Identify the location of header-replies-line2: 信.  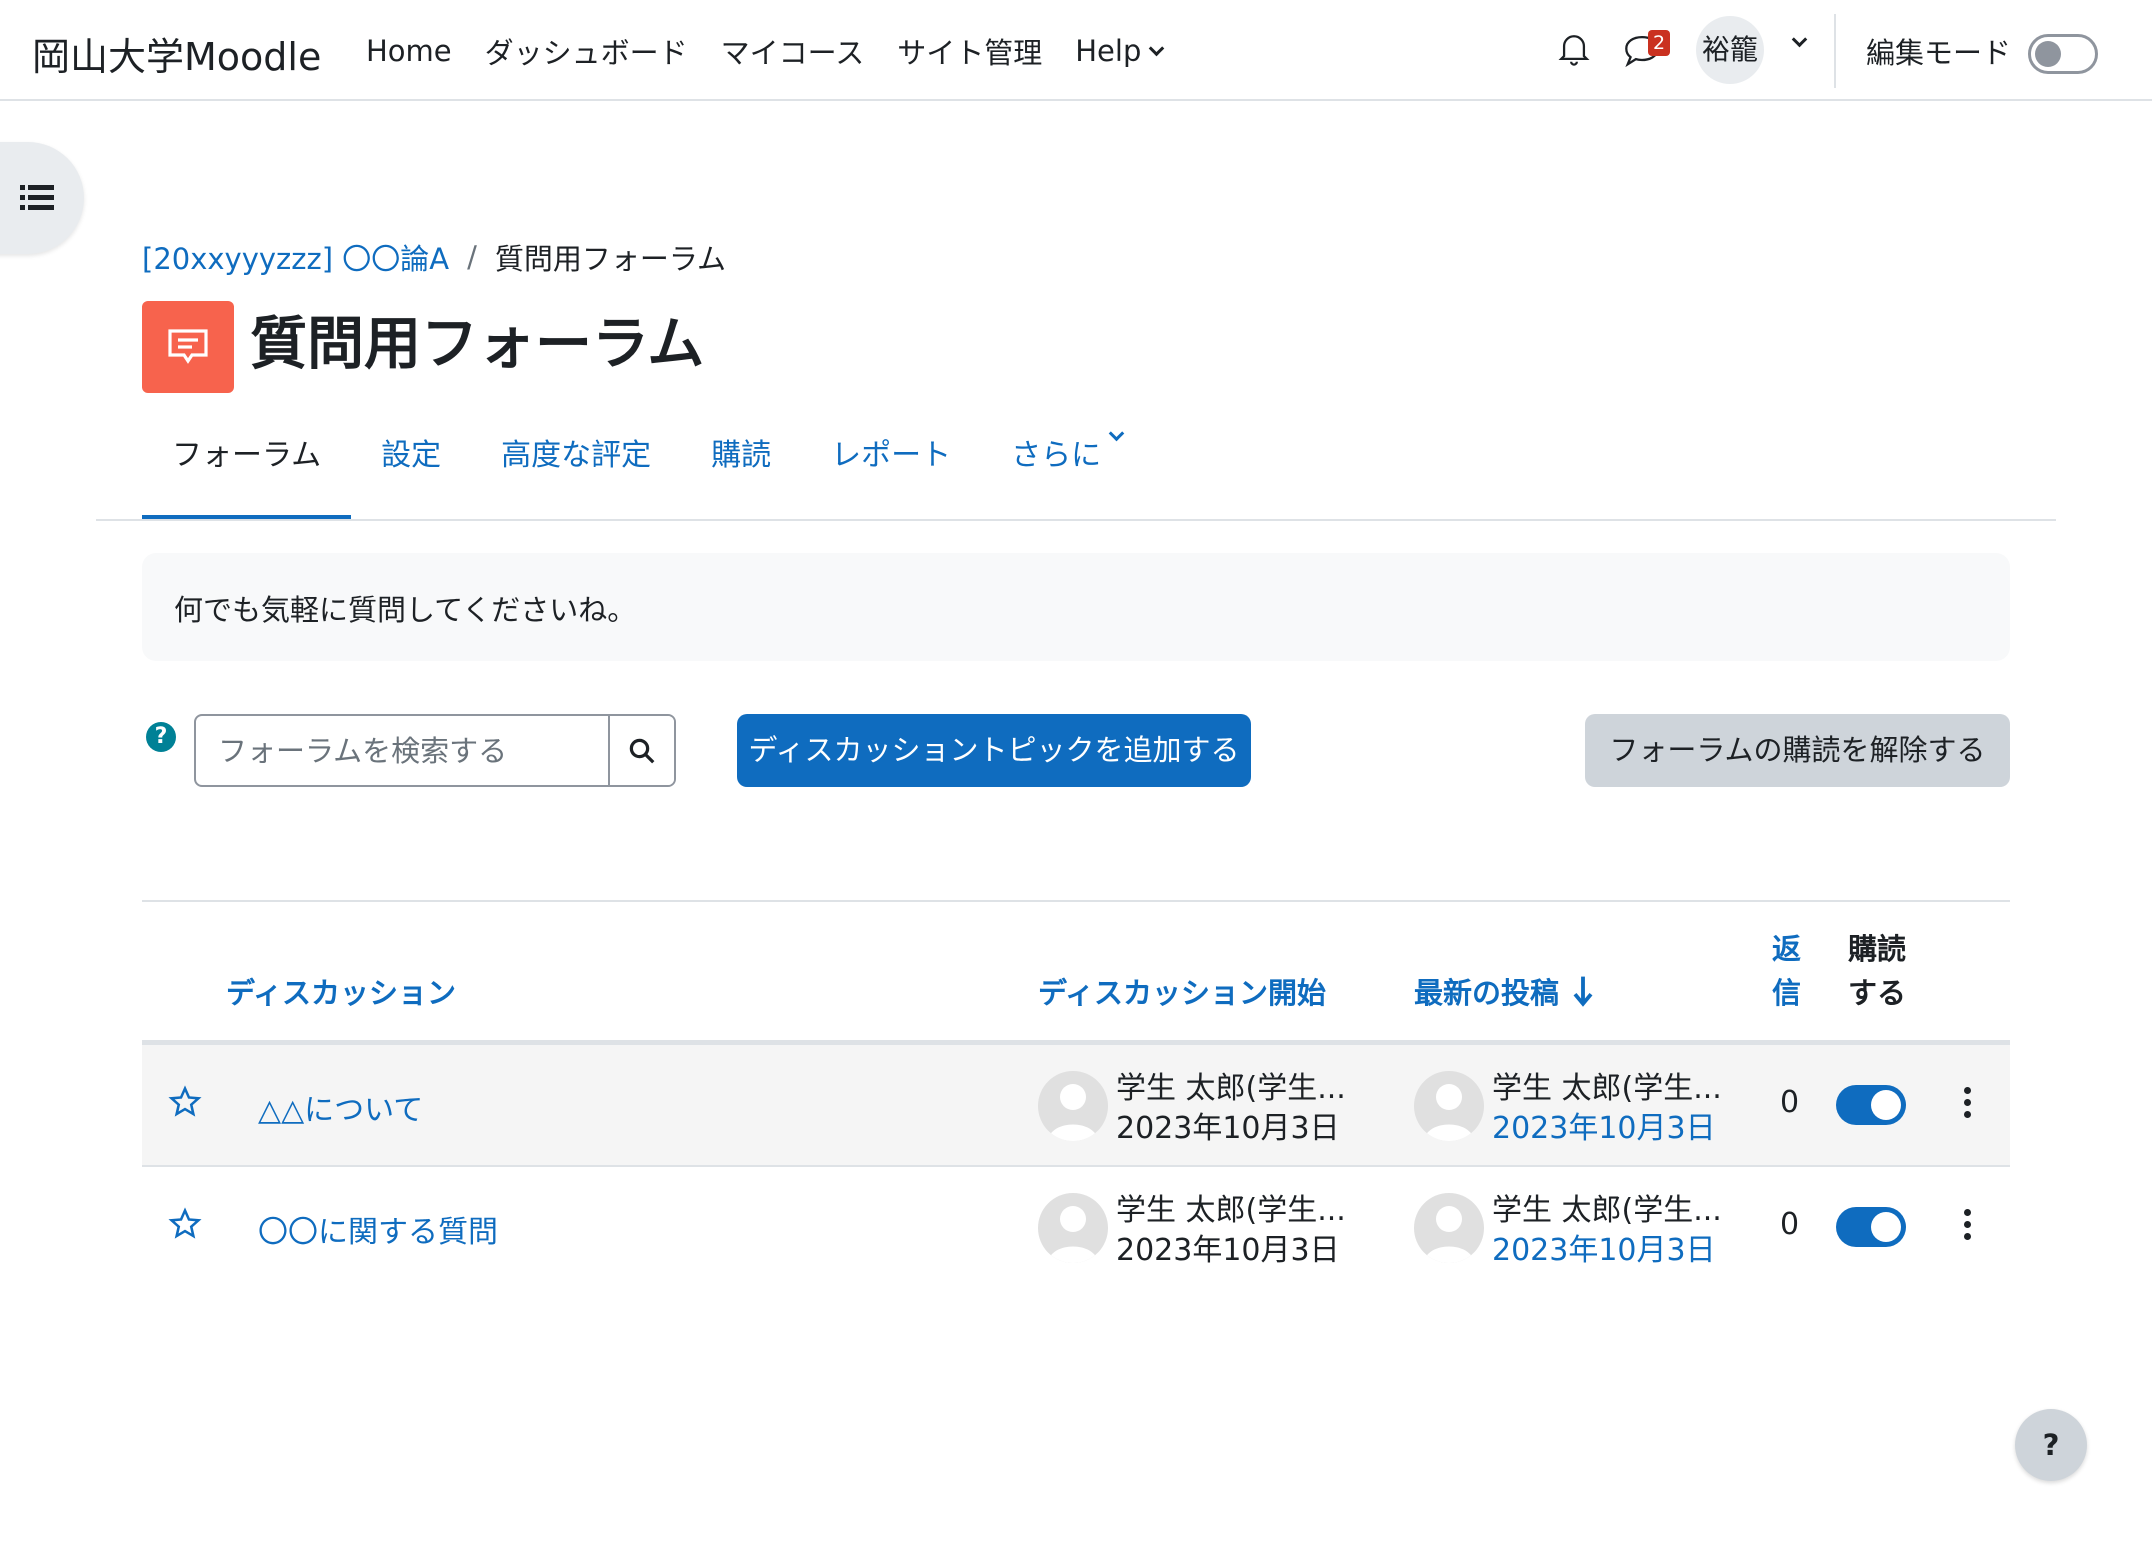
(1786, 991).